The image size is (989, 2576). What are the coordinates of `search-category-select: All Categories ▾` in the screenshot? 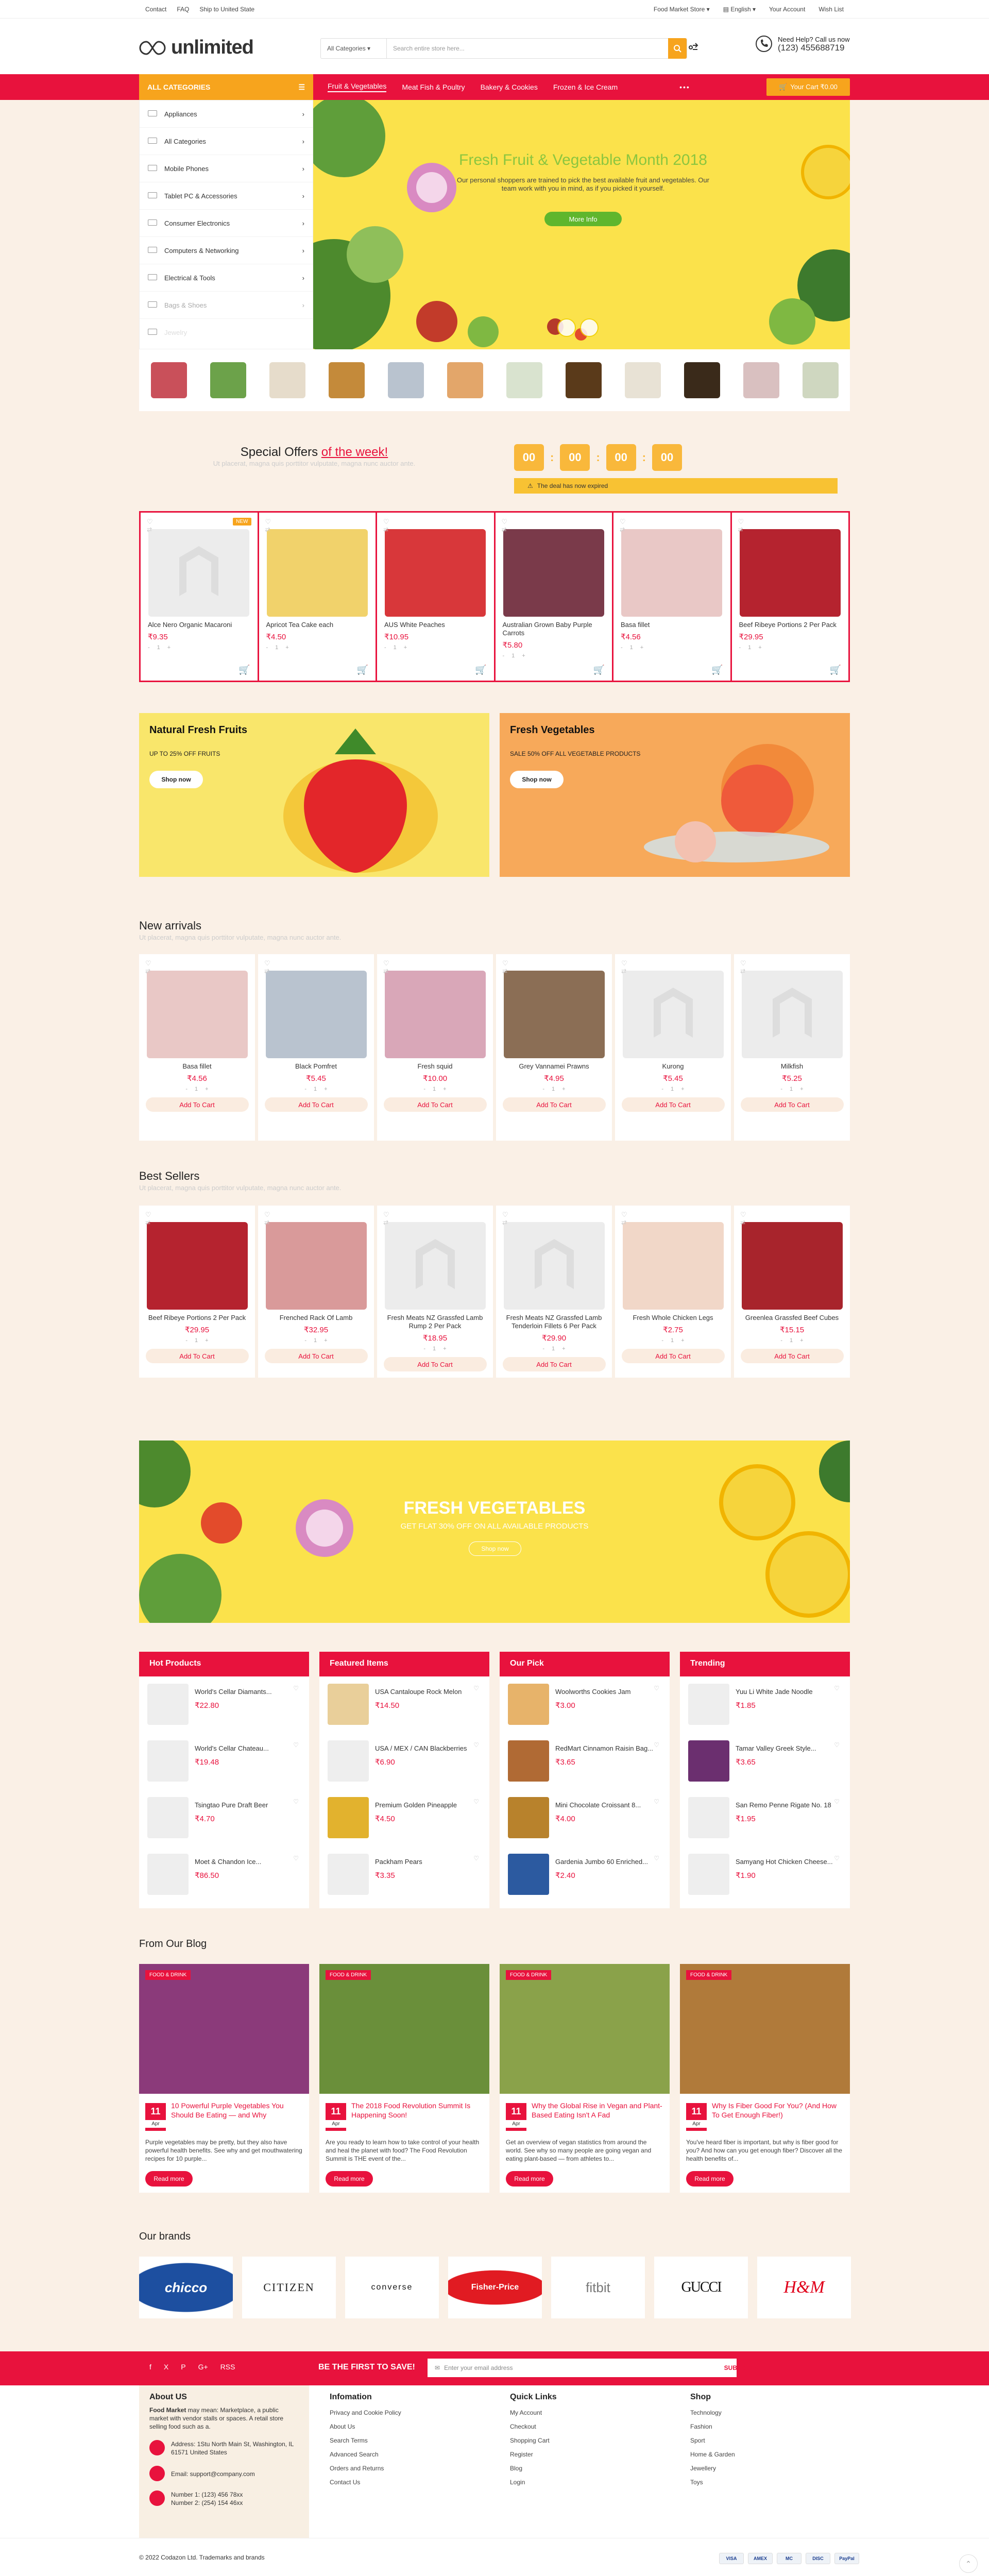 It's located at (354, 48).